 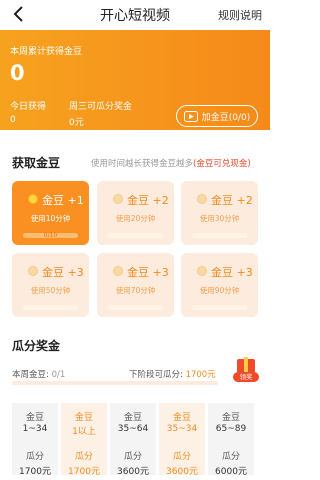 I want to click on today-value: 0, so click(x=13, y=120).